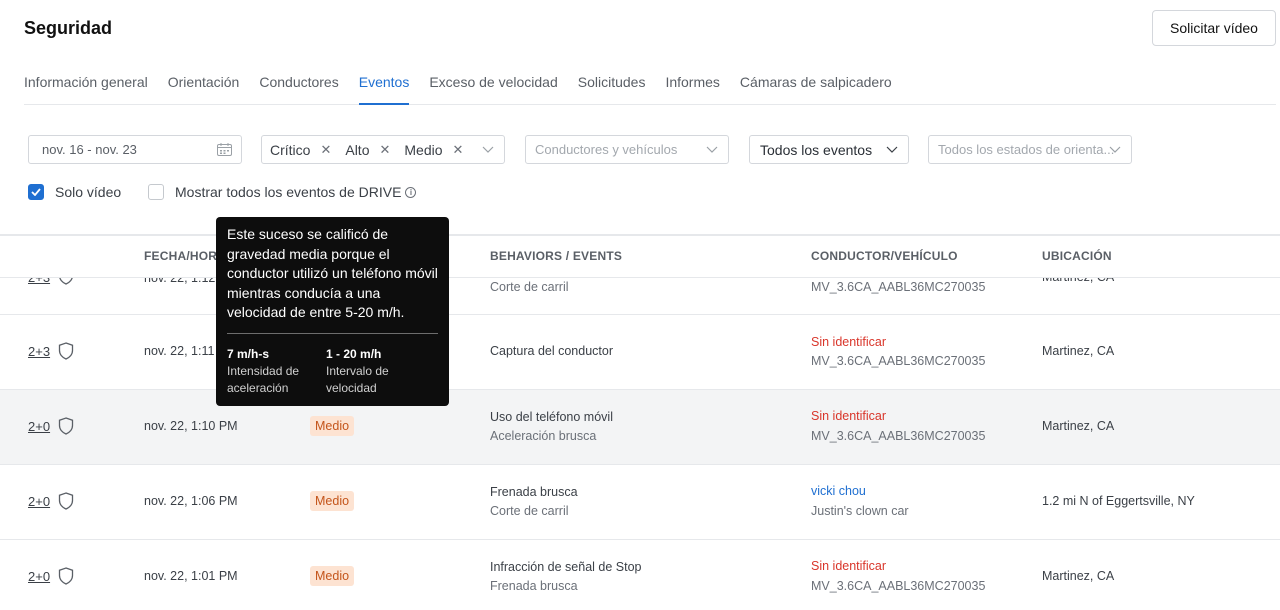  Describe the element at coordinates (606, 149) in the screenshot. I see `drivers-placeholder: Conductores y vehículos` at that location.